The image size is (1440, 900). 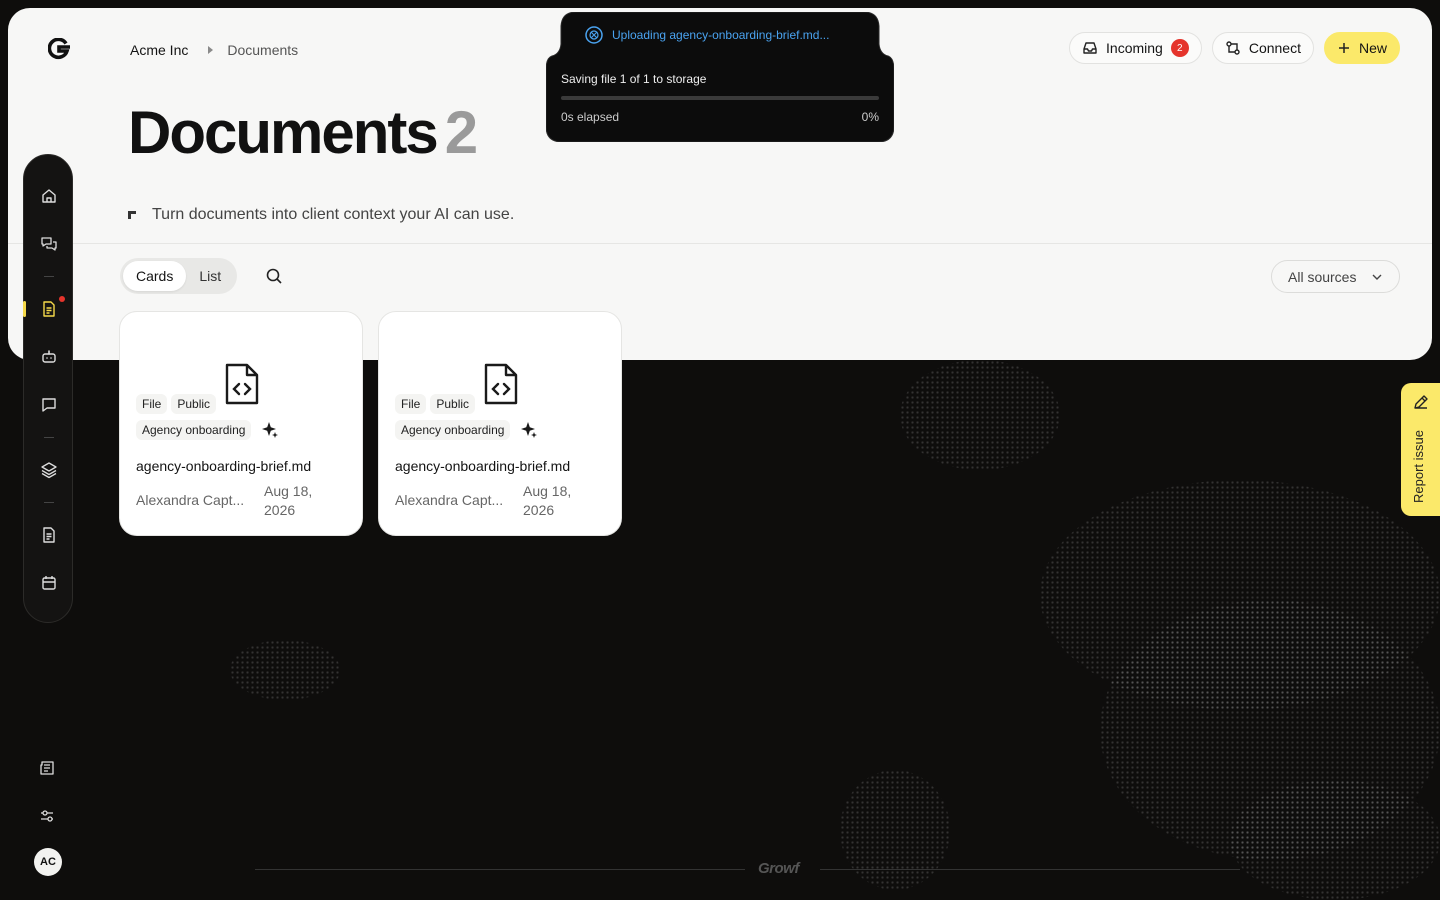 What do you see at coordinates (594, 35) in the screenshot?
I see `upload-spinner-icon` at bounding box center [594, 35].